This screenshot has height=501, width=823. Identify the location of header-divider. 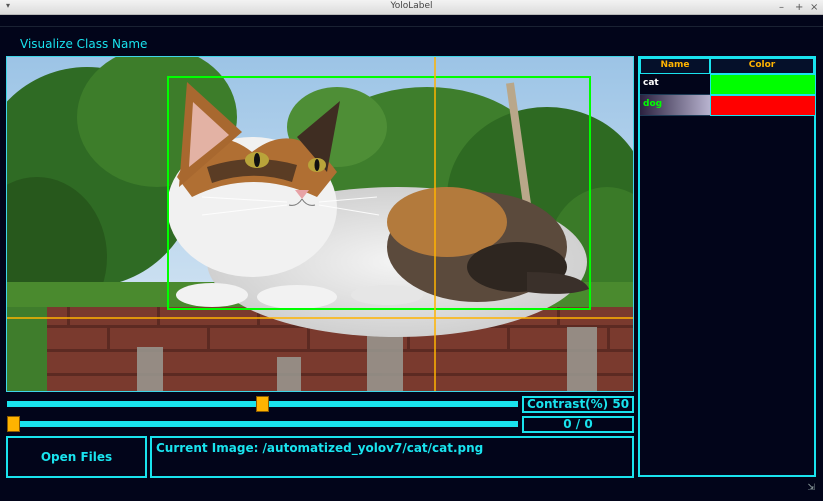
(411, 26).